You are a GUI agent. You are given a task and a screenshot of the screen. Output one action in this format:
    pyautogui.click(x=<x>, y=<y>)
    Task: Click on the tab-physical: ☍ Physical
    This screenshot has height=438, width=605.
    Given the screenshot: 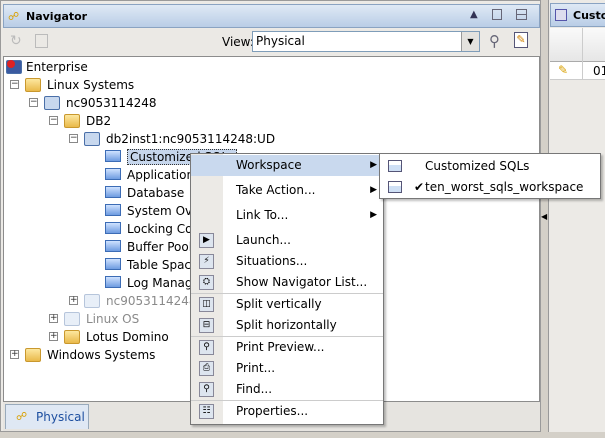 What is the action you would take?
    pyautogui.click(x=47, y=416)
    